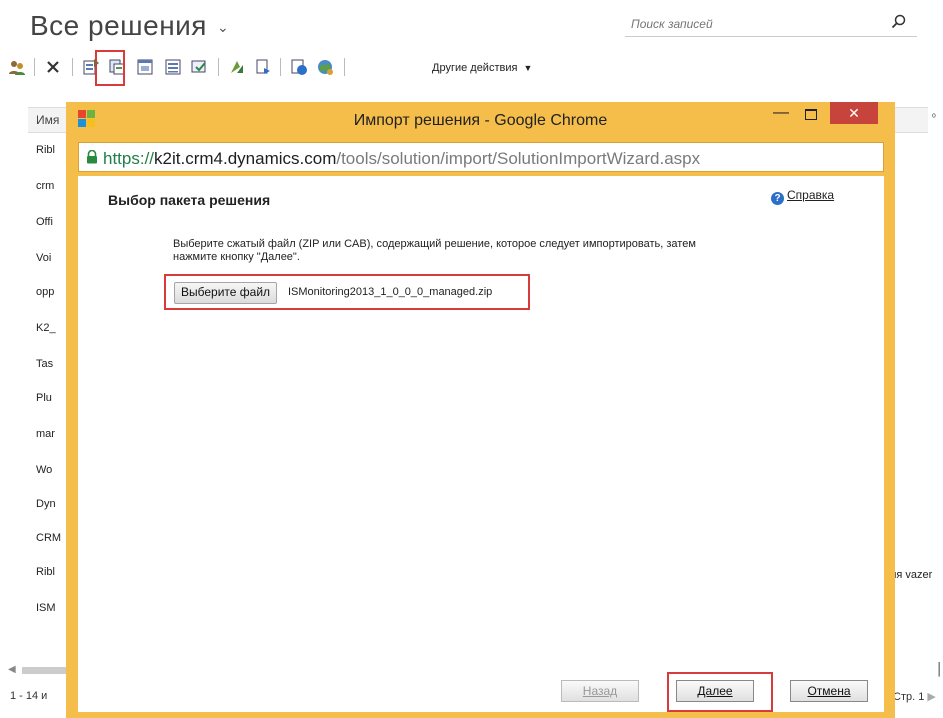  Describe the element at coordinates (237, 67) in the screenshot. I see `workflow-icon` at that location.